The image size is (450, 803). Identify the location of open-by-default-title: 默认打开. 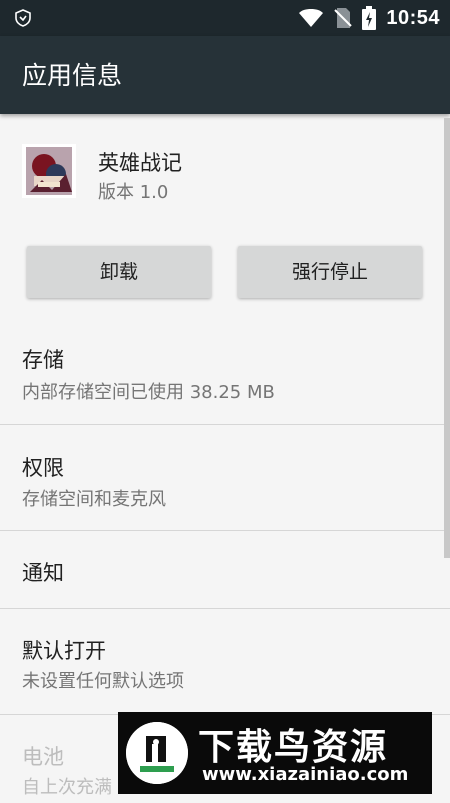
(64, 651).